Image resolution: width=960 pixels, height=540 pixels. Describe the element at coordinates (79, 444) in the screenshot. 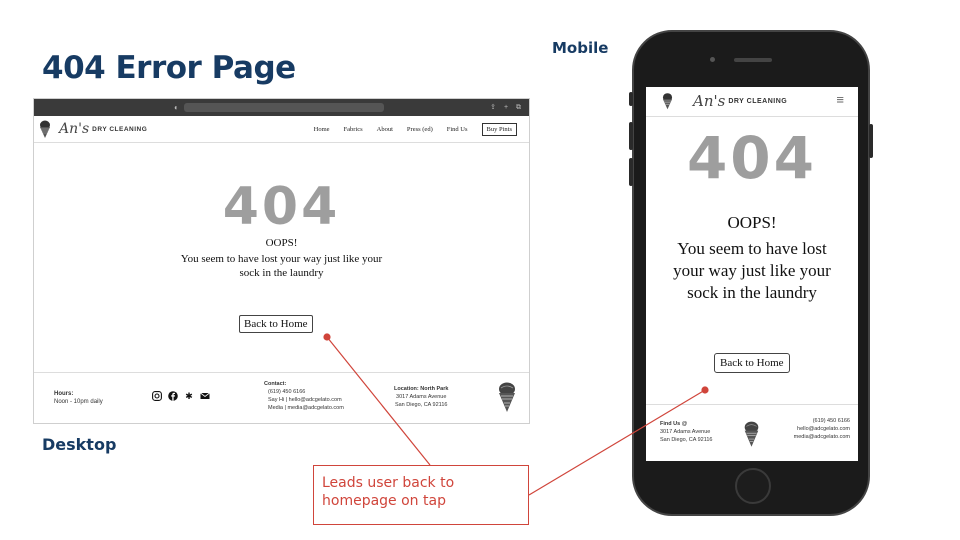

I see `desktop-label: Desktop` at that location.